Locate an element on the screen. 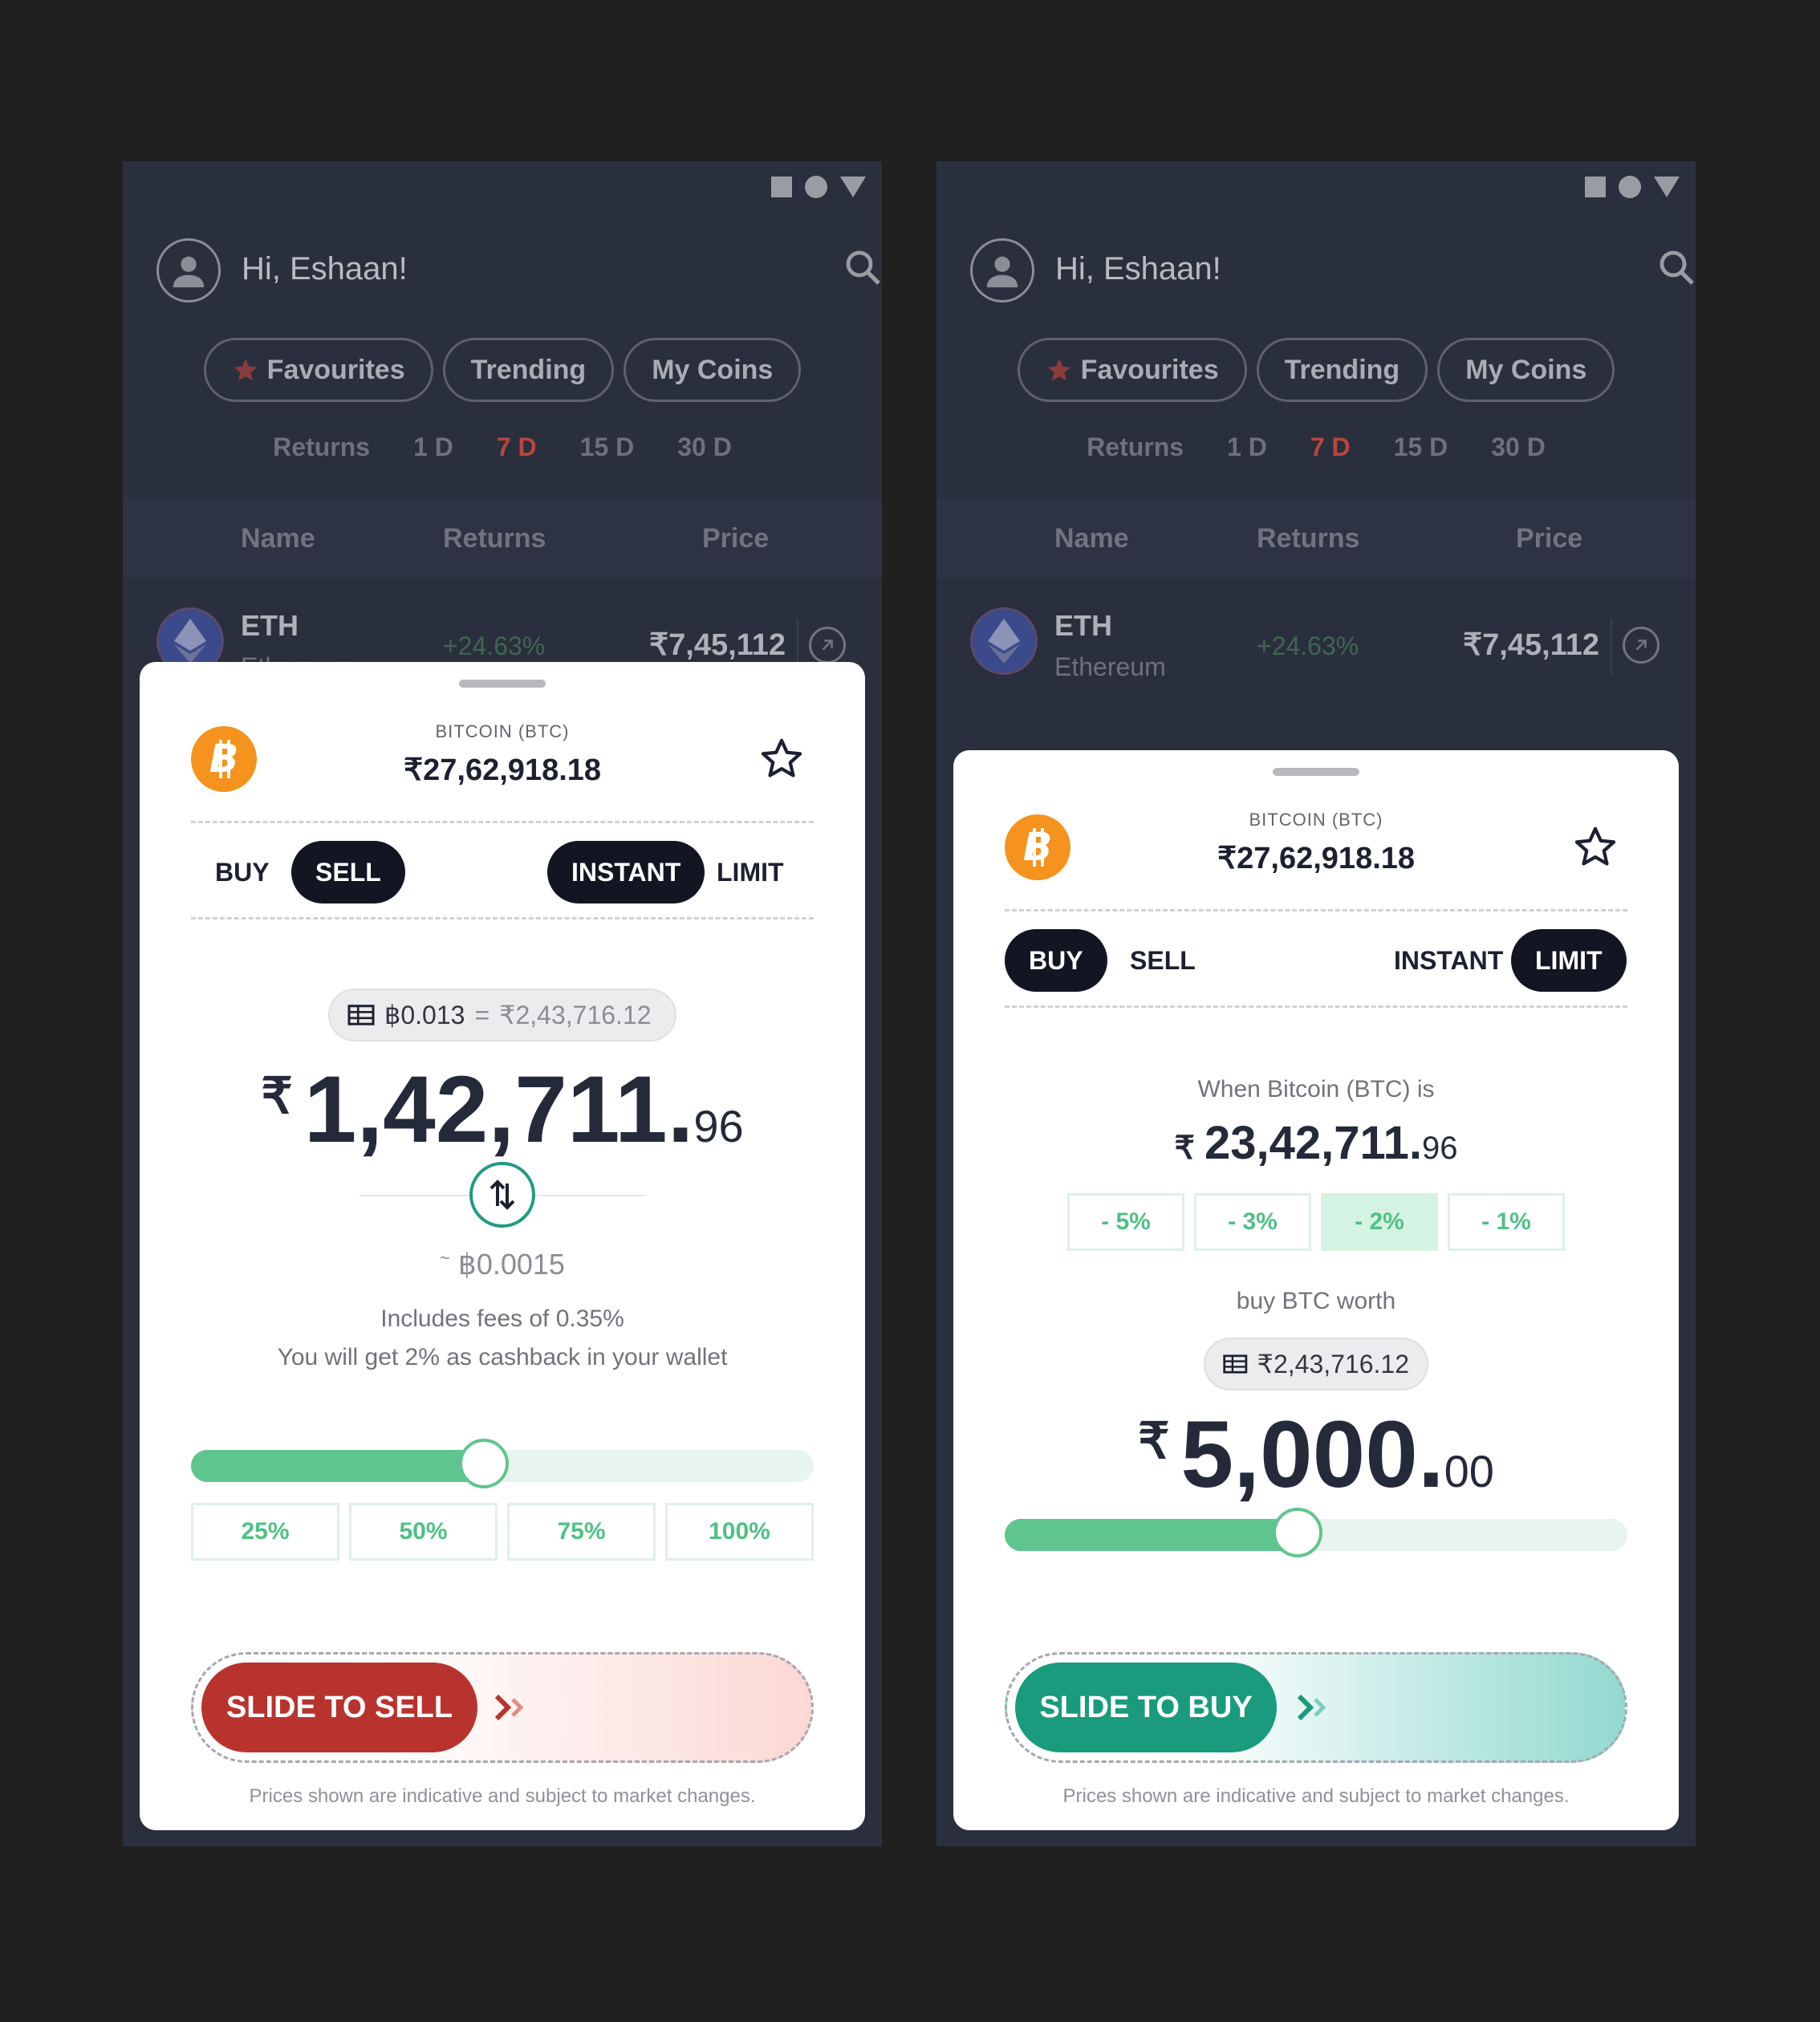 The height and width of the screenshot is (2022, 1820). coin-name: Ethereum is located at coordinates (1110, 666).